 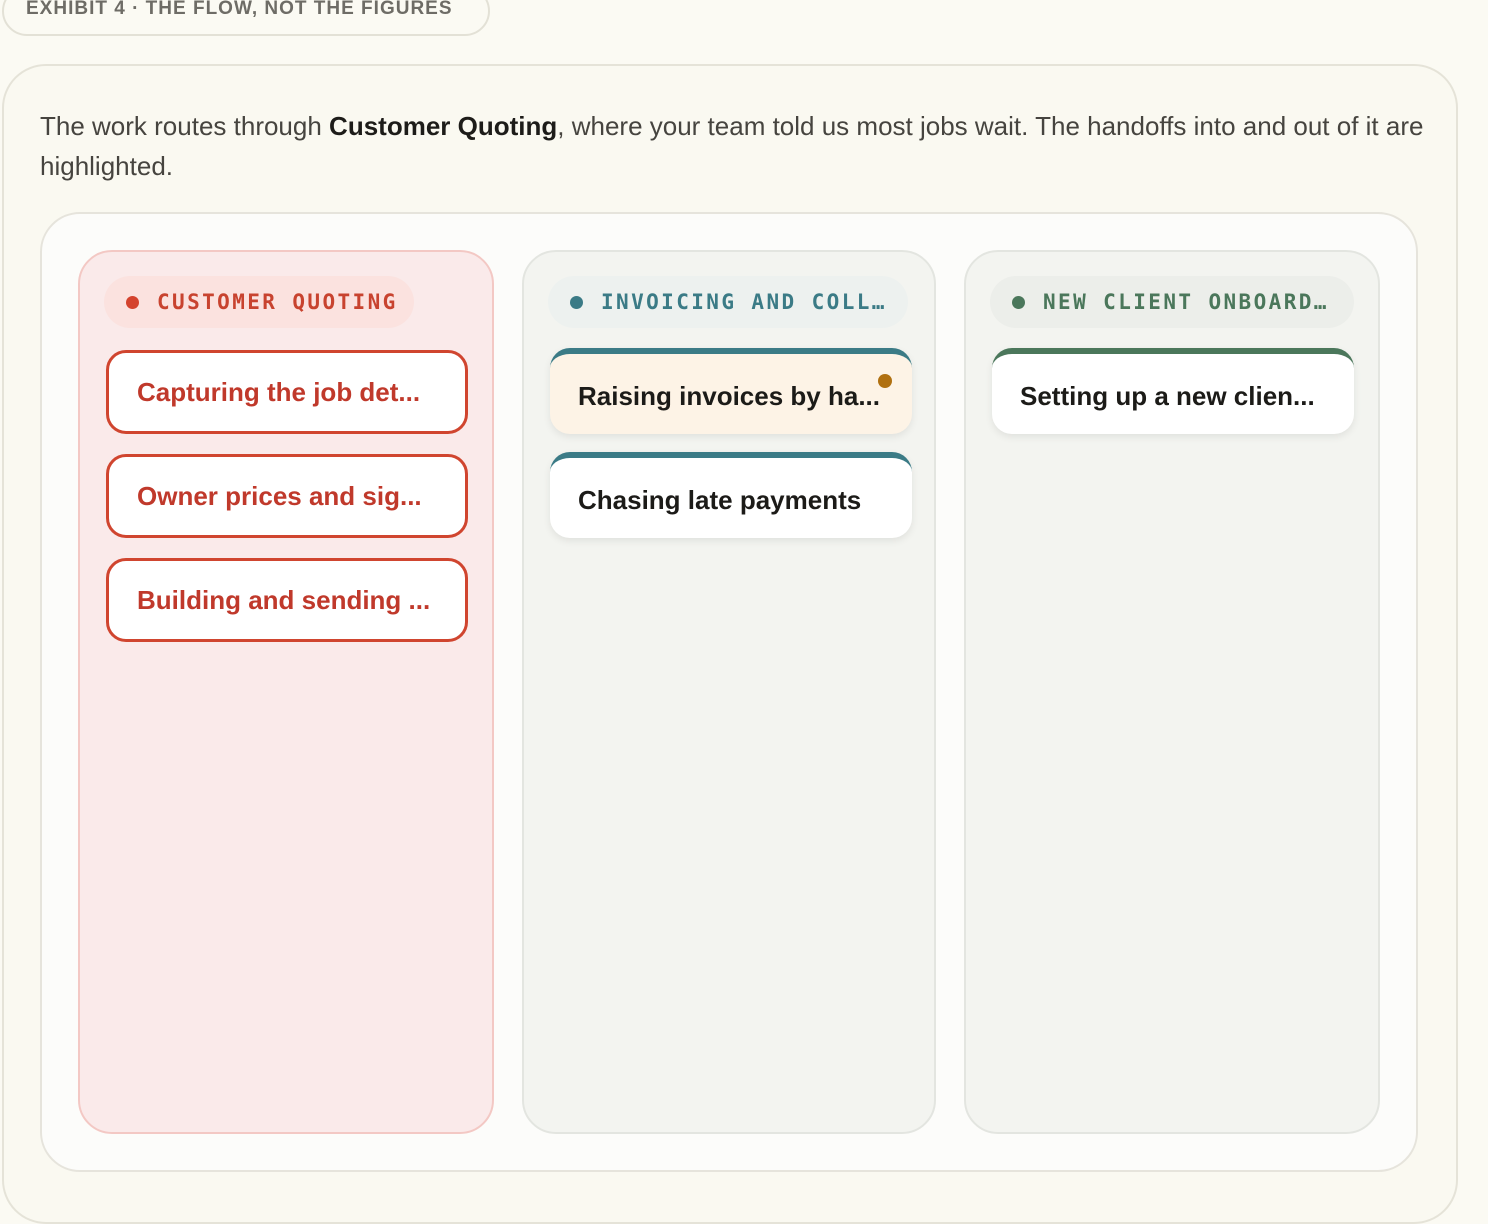 What do you see at coordinates (885, 381) in the screenshot?
I see `flag-dot-icon` at bounding box center [885, 381].